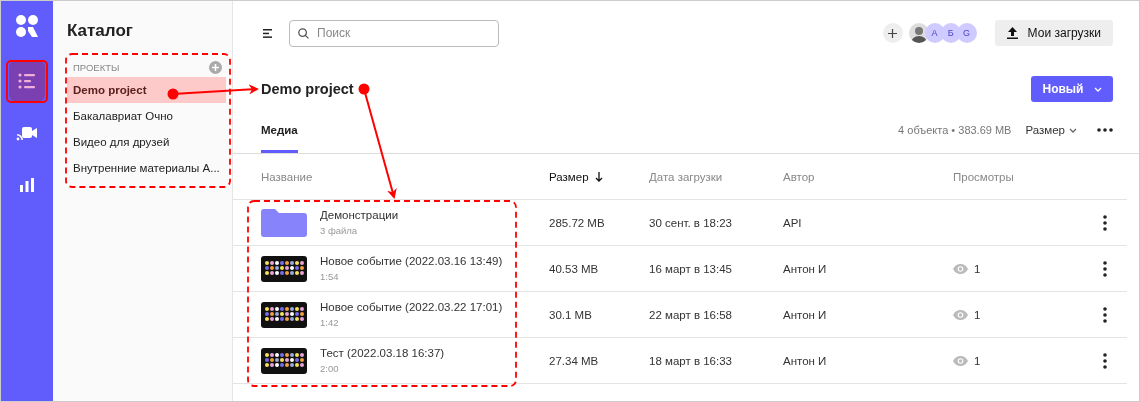 This screenshot has height=402, width=1140. I want to click on item-name: Демонстрации, so click(359, 215).